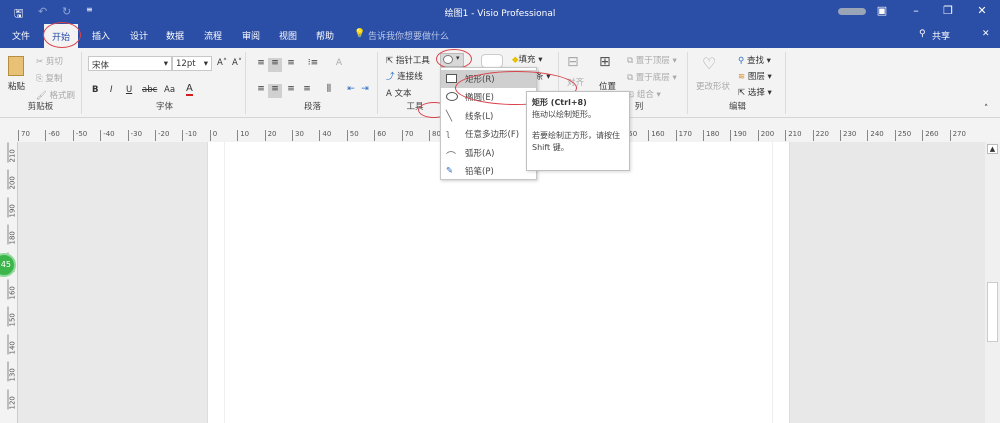 This screenshot has height=423, width=1000. I want to click on cut-label: 剪切, so click(54, 62).